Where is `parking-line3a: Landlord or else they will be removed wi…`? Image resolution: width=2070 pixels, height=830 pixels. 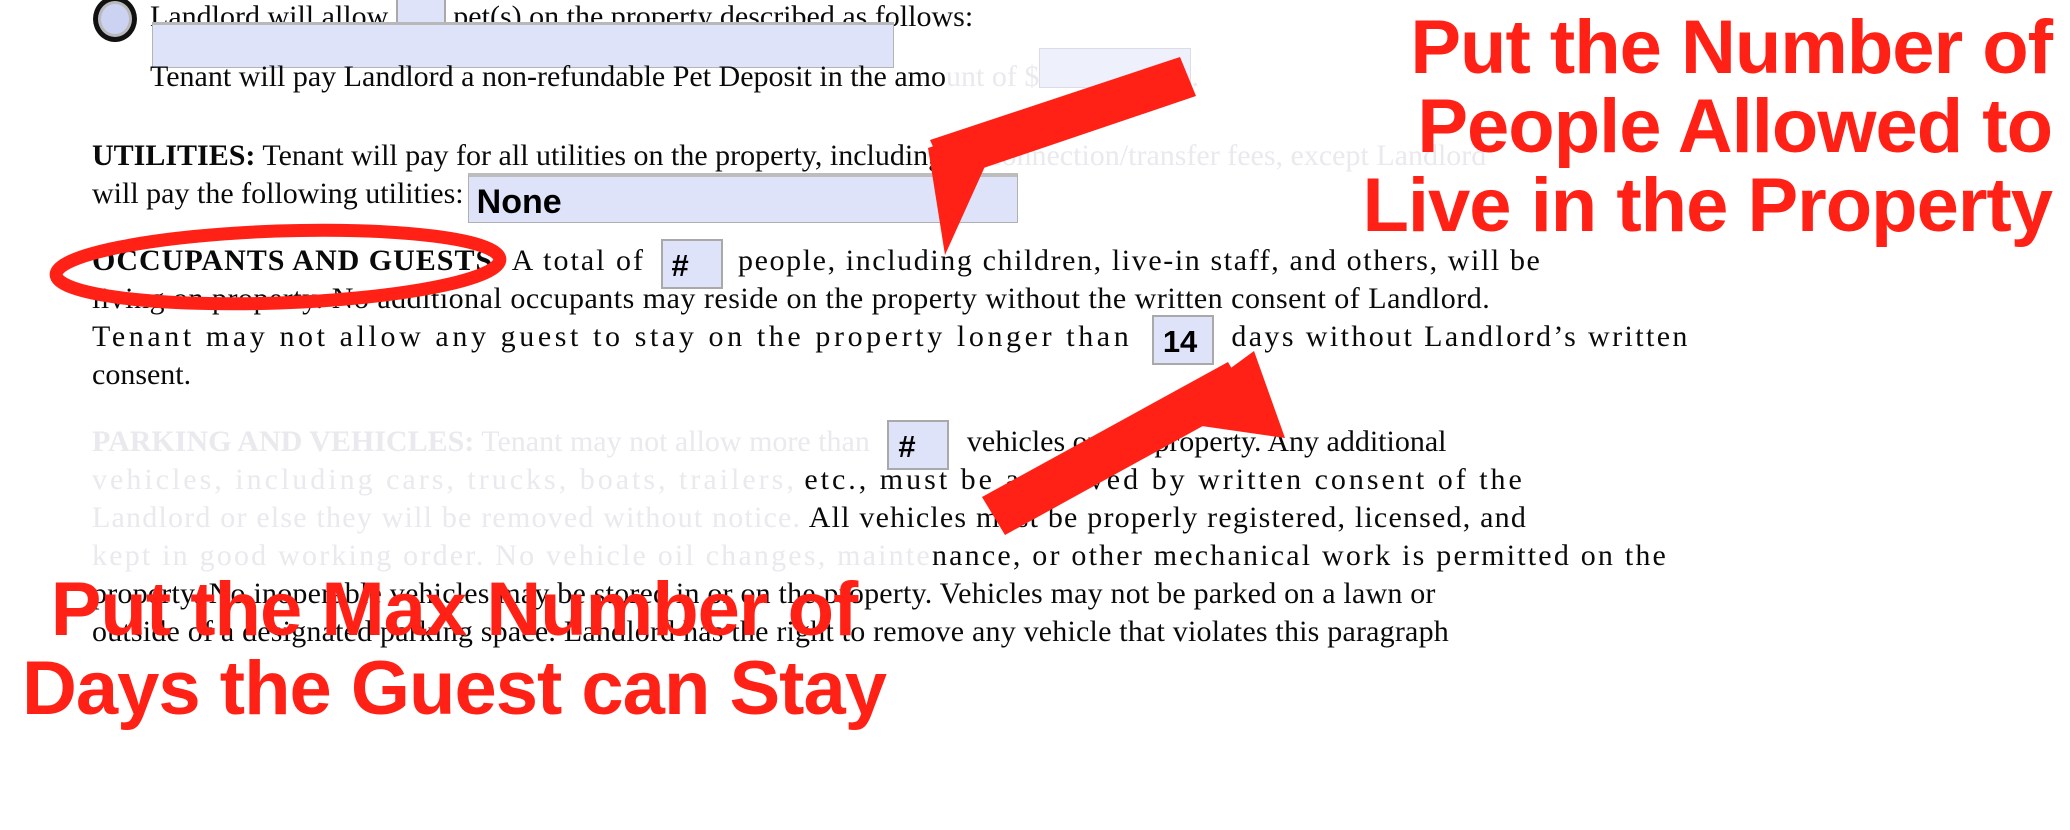 parking-line3a: Landlord or else they will be removed wi… is located at coordinates (447, 517).